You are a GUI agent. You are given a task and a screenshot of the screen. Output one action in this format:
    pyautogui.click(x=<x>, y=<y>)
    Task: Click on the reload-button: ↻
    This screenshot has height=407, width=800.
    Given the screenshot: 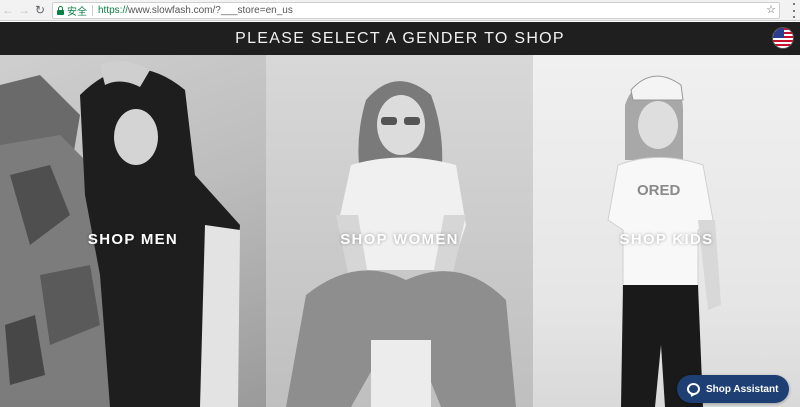 What is the action you would take?
    pyautogui.click(x=40, y=10)
    